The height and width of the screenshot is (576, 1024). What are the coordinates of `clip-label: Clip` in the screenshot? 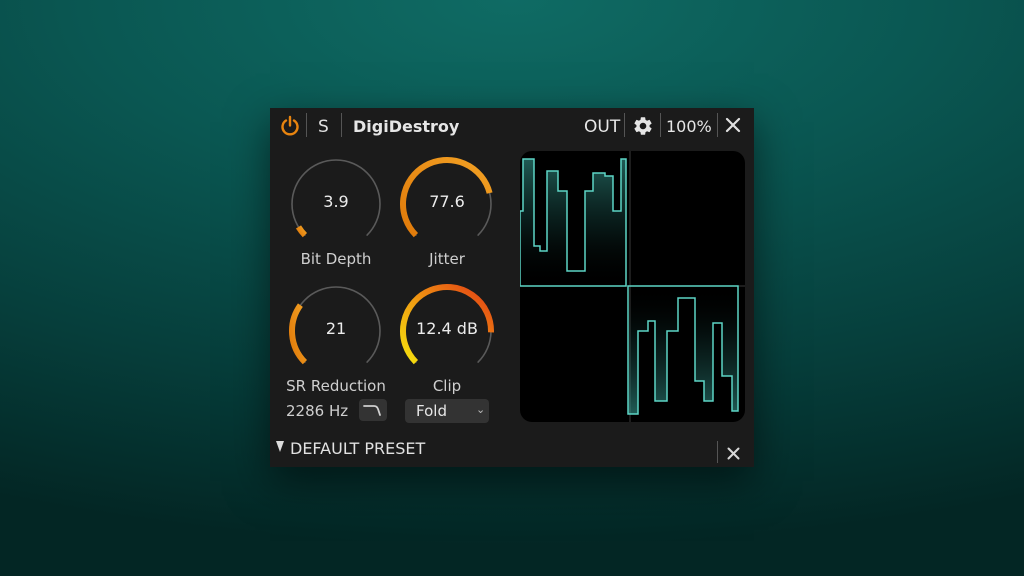 It's located at (447, 386).